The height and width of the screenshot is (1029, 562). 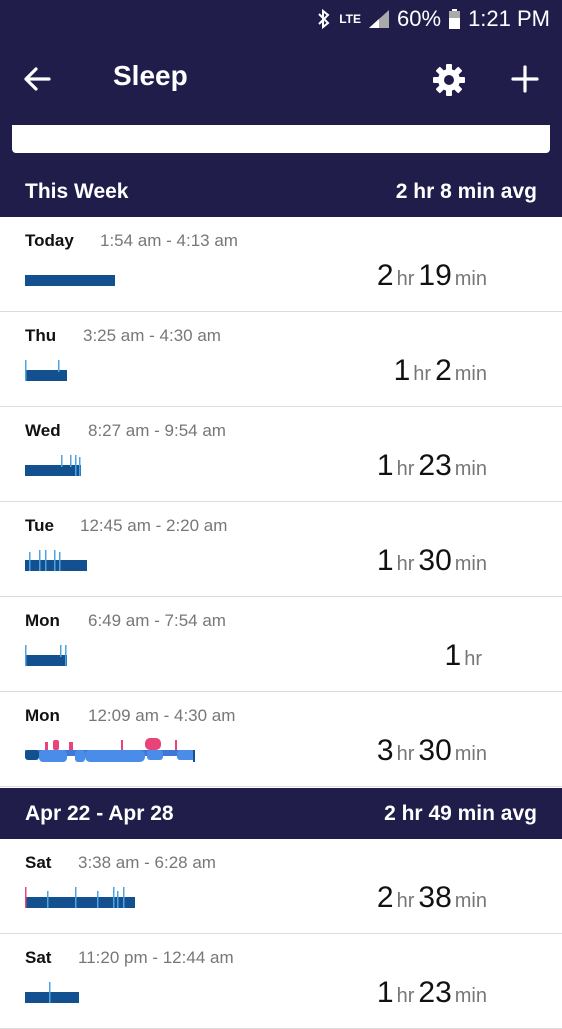 I want to click on log-day: Today, so click(x=49, y=240).